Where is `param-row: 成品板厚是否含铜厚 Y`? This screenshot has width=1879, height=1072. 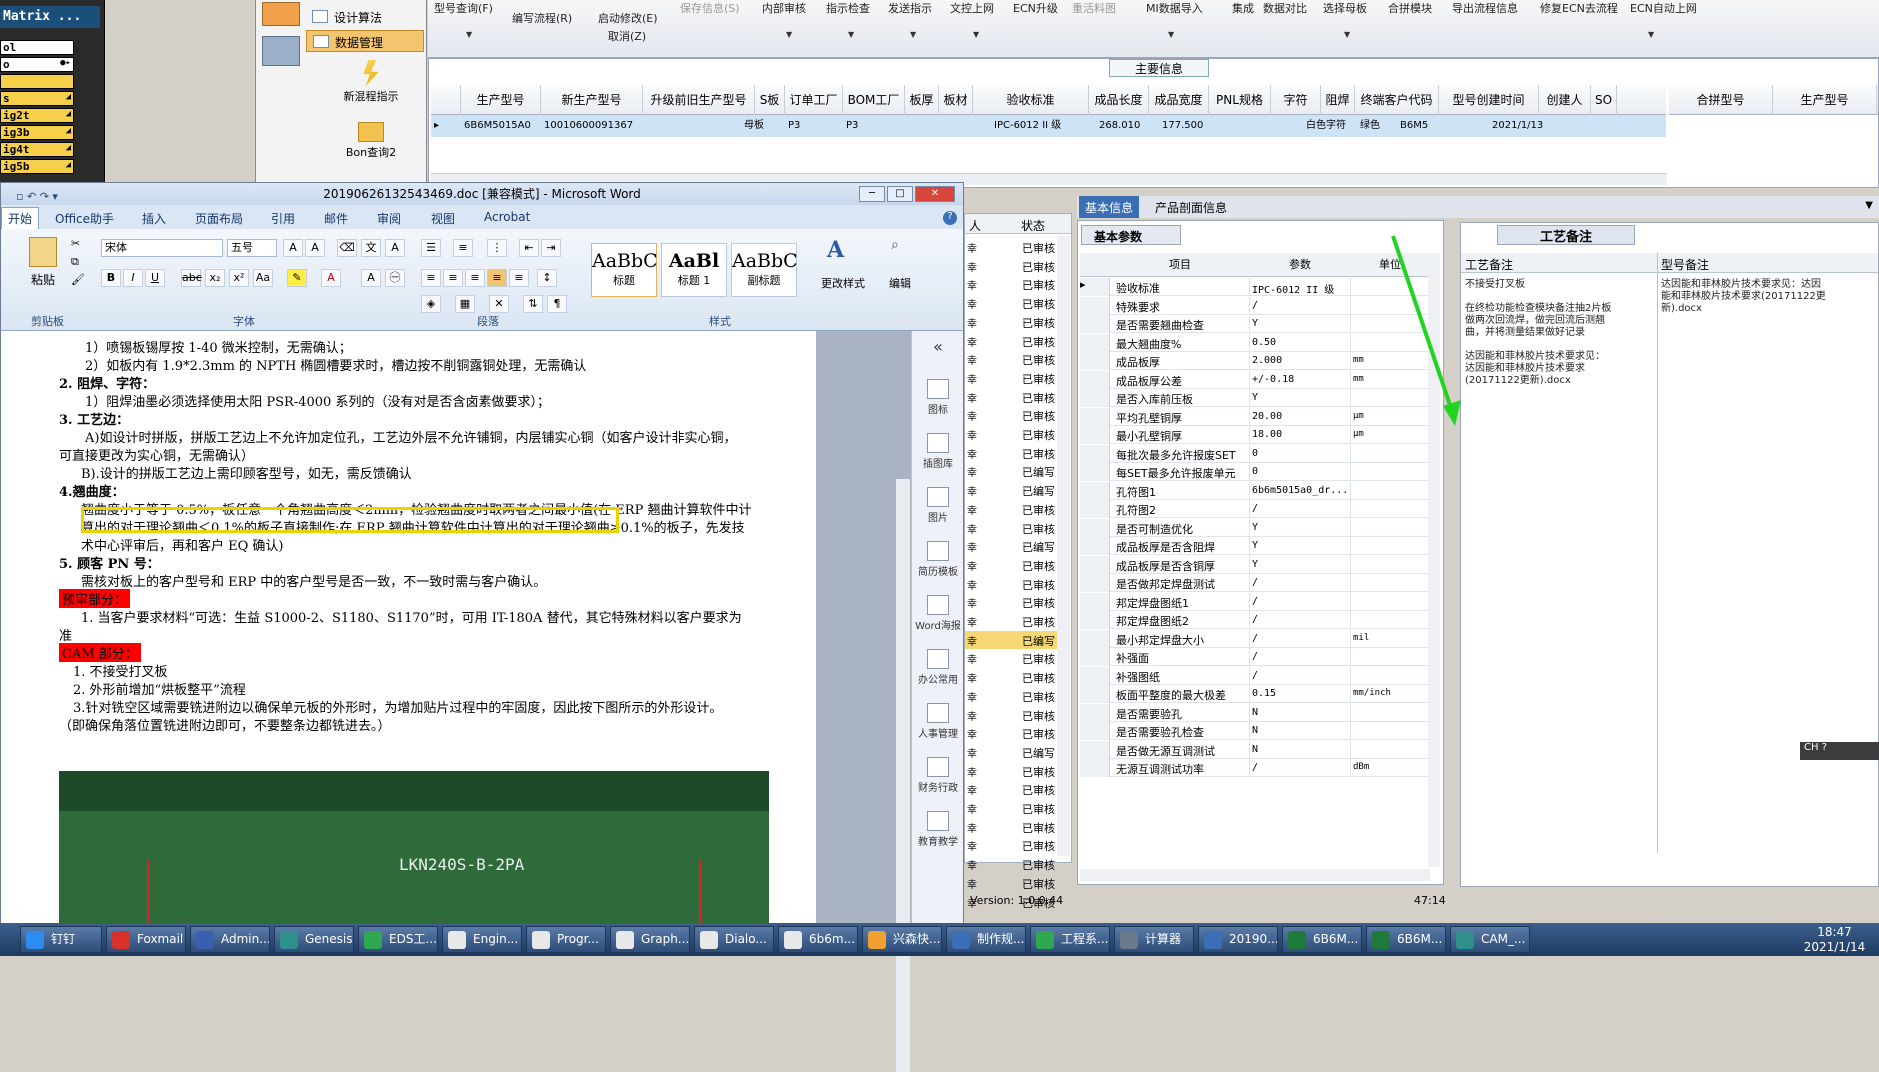
param-row: 成品板厚是否含铜厚 Y is located at coordinates (1260, 564).